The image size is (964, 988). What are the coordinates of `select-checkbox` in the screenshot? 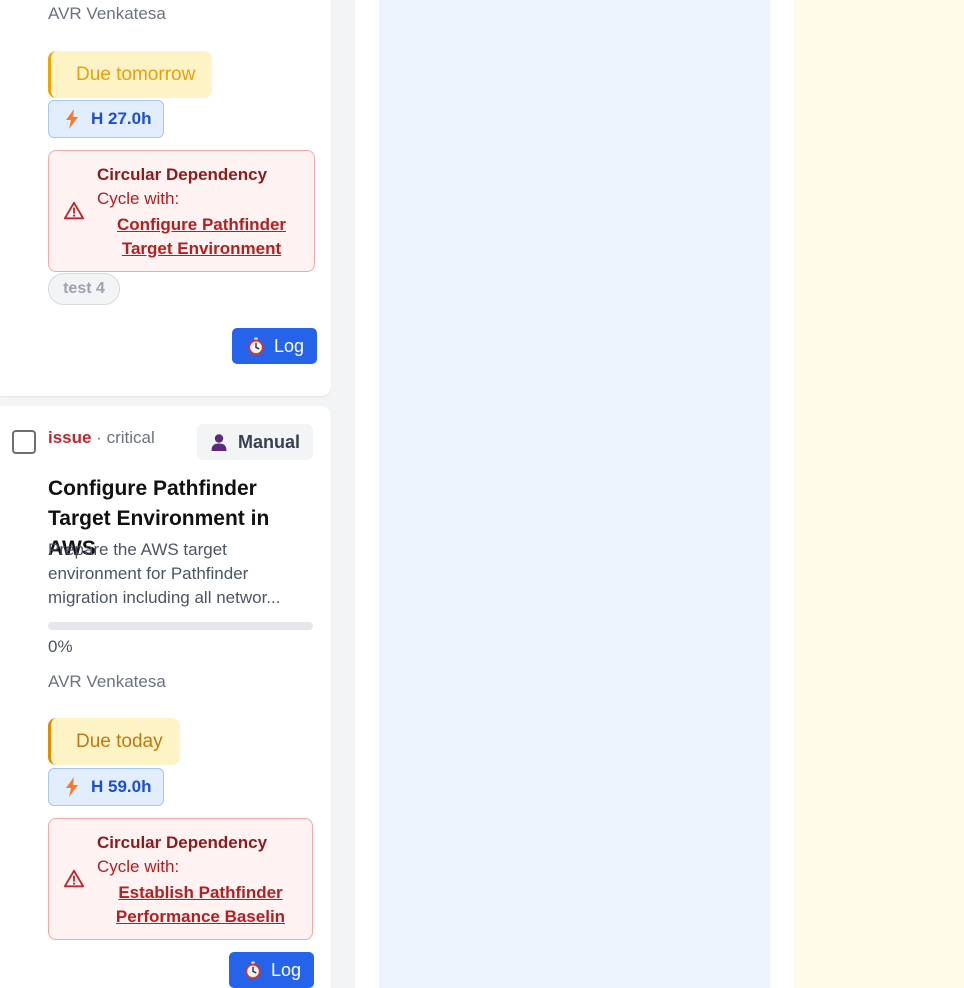 It's located at (24, 442).